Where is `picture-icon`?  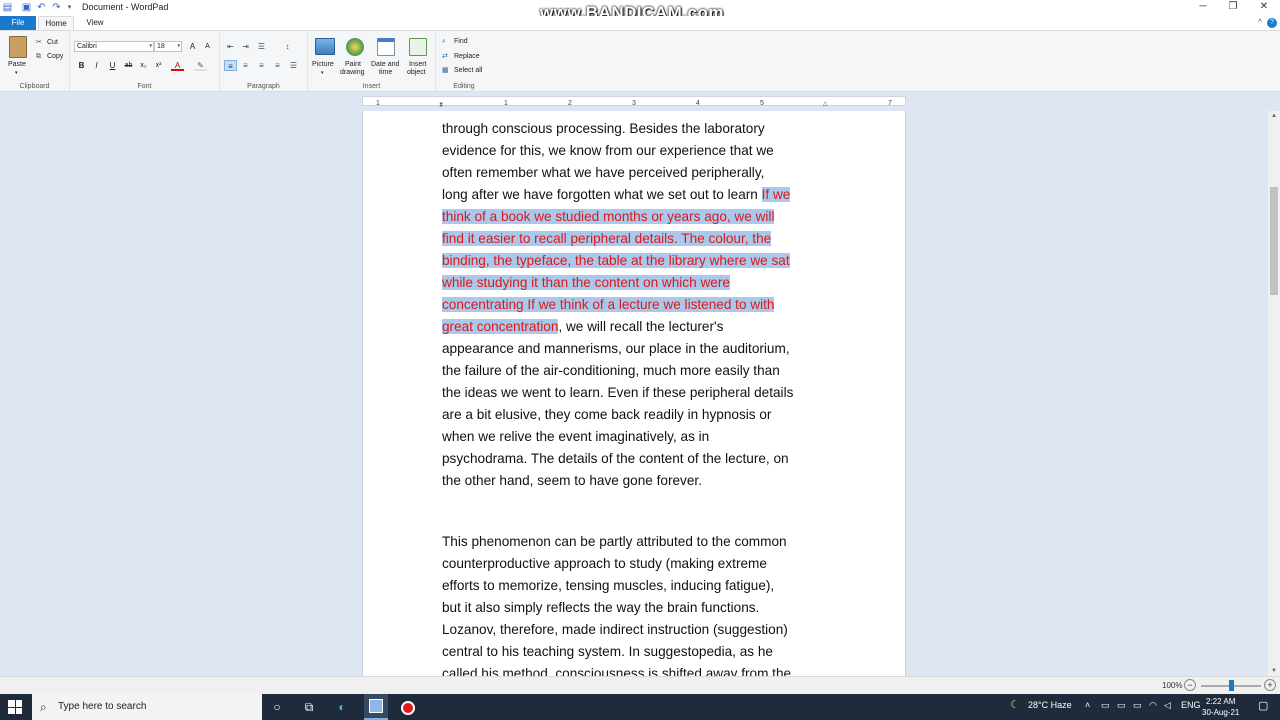 picture-icon is located at coordinates (325, 46).